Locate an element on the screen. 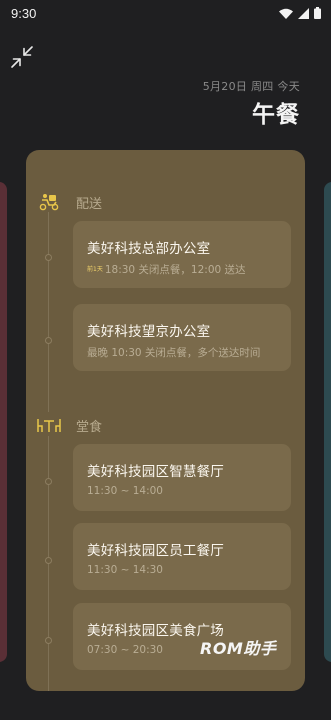  section-dine-in: 堂食 is located at coordinates (69, 425).